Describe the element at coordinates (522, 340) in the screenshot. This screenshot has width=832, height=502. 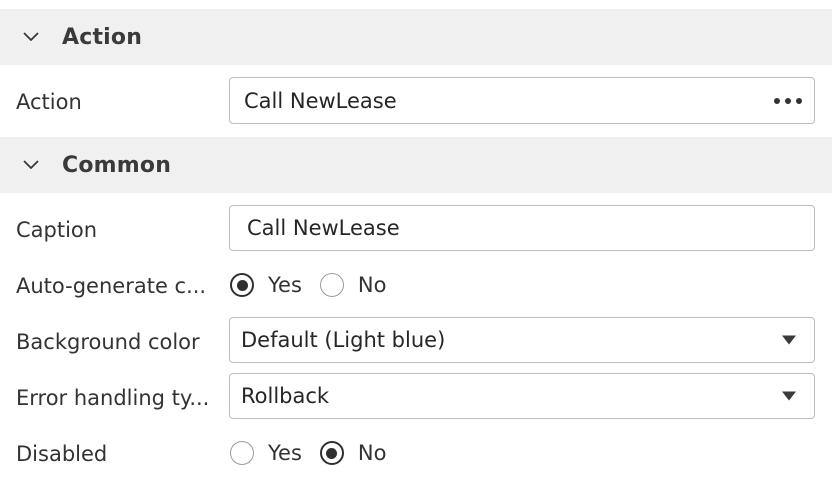
I see `bgcolor-select: Default (Light blue)` at that location.